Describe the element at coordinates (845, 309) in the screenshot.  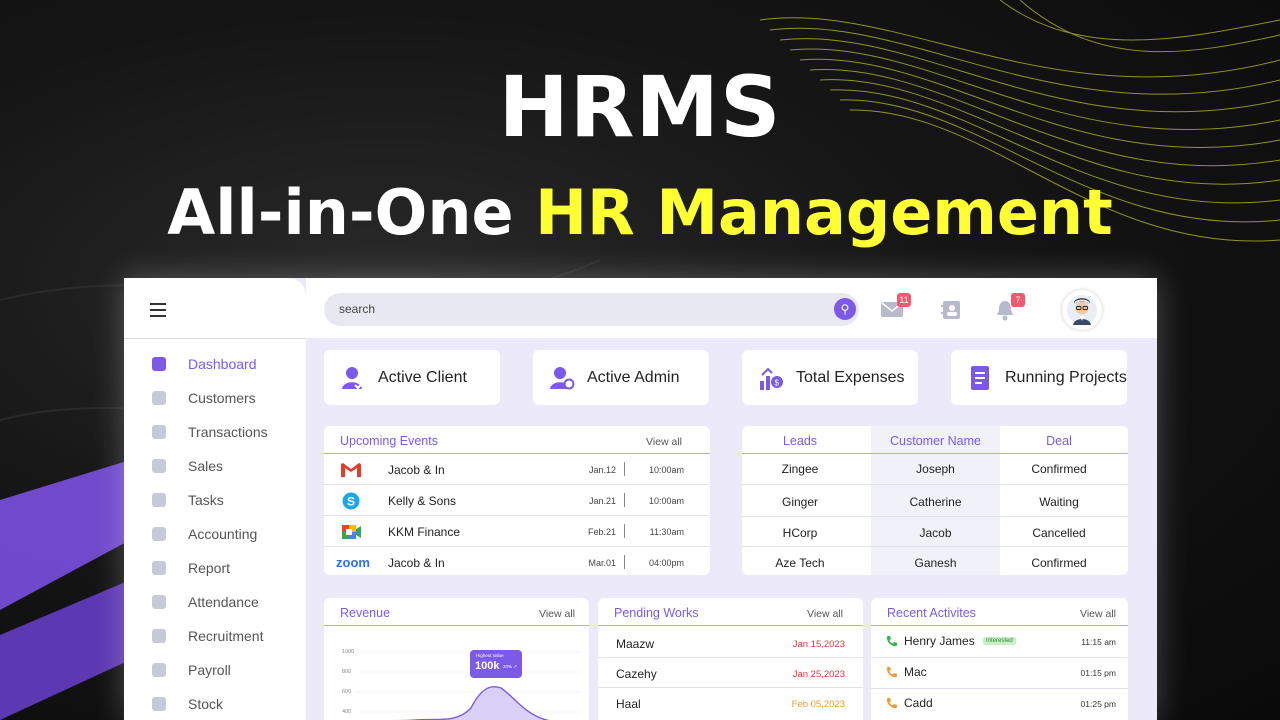
I see `search-icon: ⚲` at that location.